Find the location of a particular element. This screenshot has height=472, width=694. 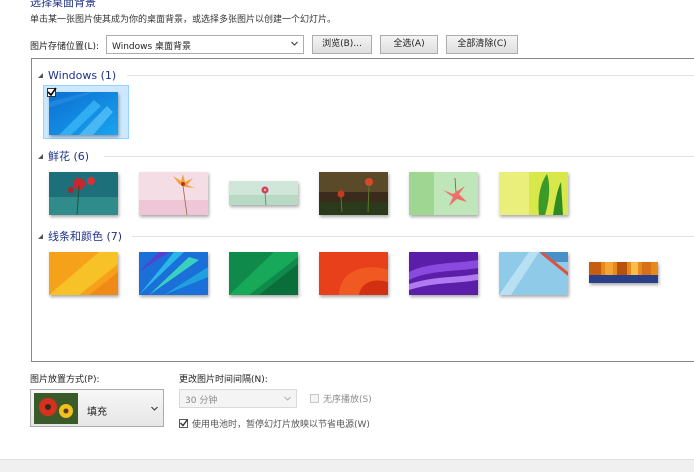

interval-select: 30 分钟 is located at coordinates (238, 398).